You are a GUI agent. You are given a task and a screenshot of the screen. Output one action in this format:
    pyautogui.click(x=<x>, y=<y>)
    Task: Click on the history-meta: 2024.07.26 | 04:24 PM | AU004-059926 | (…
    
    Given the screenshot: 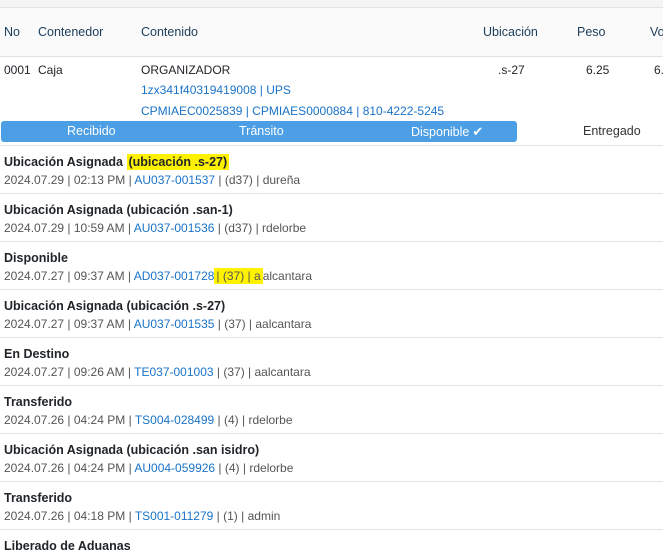 What is the action you would take?
    pyautogui.click(x=149, y=468)
    